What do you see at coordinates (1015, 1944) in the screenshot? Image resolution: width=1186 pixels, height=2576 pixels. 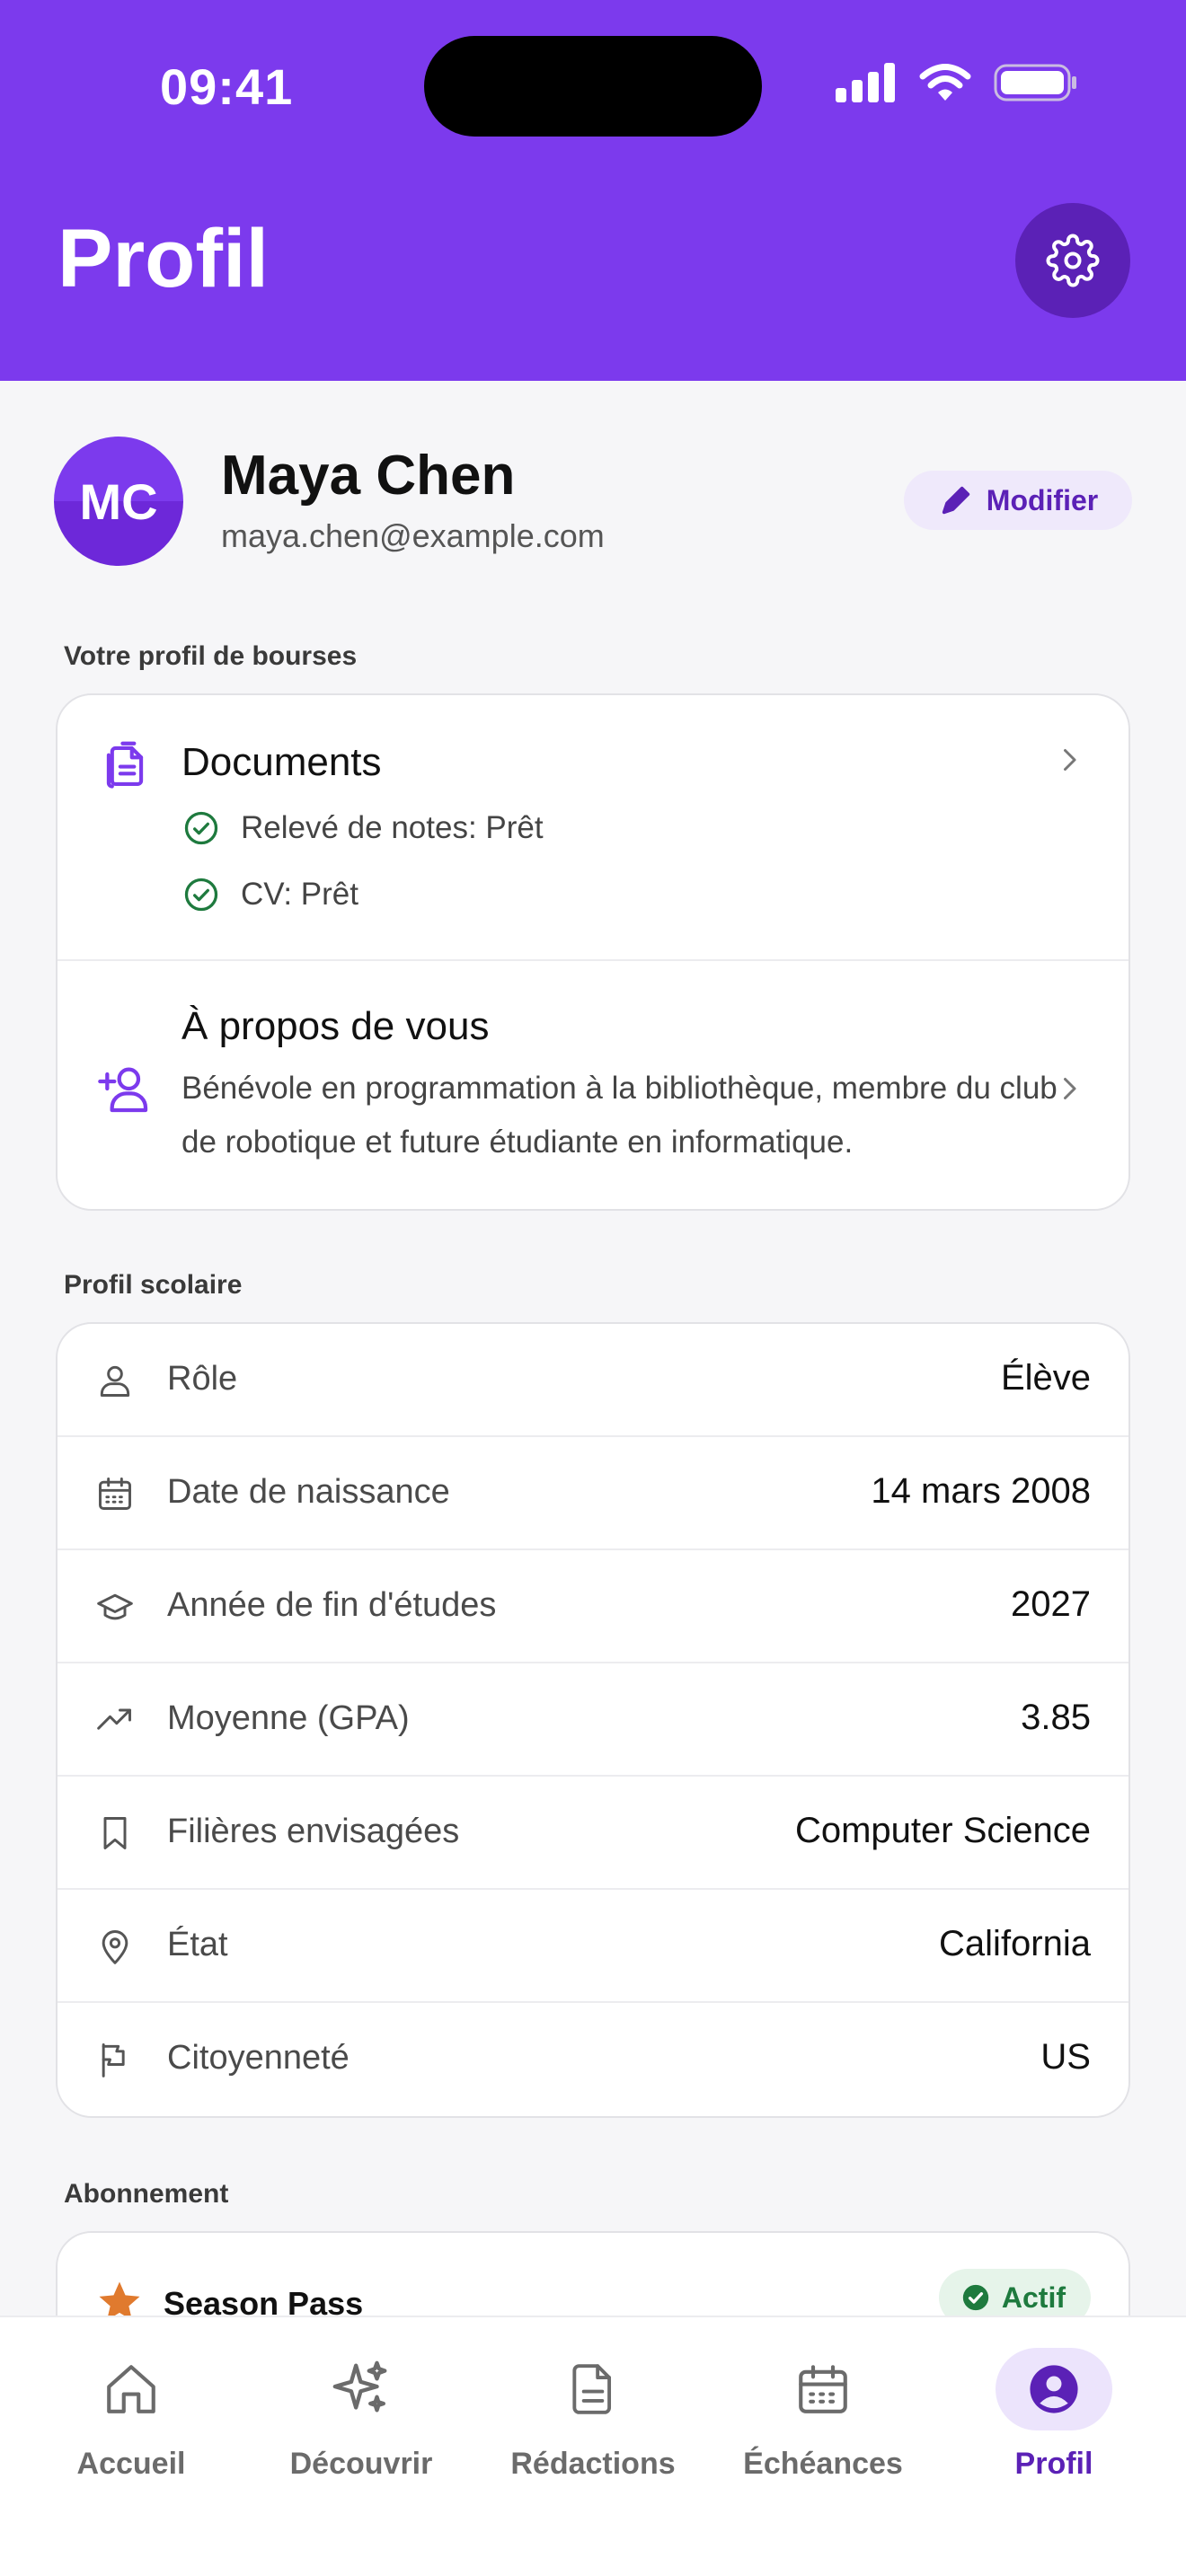 I see `info-value: California` at bounding box center [1015, 1944].